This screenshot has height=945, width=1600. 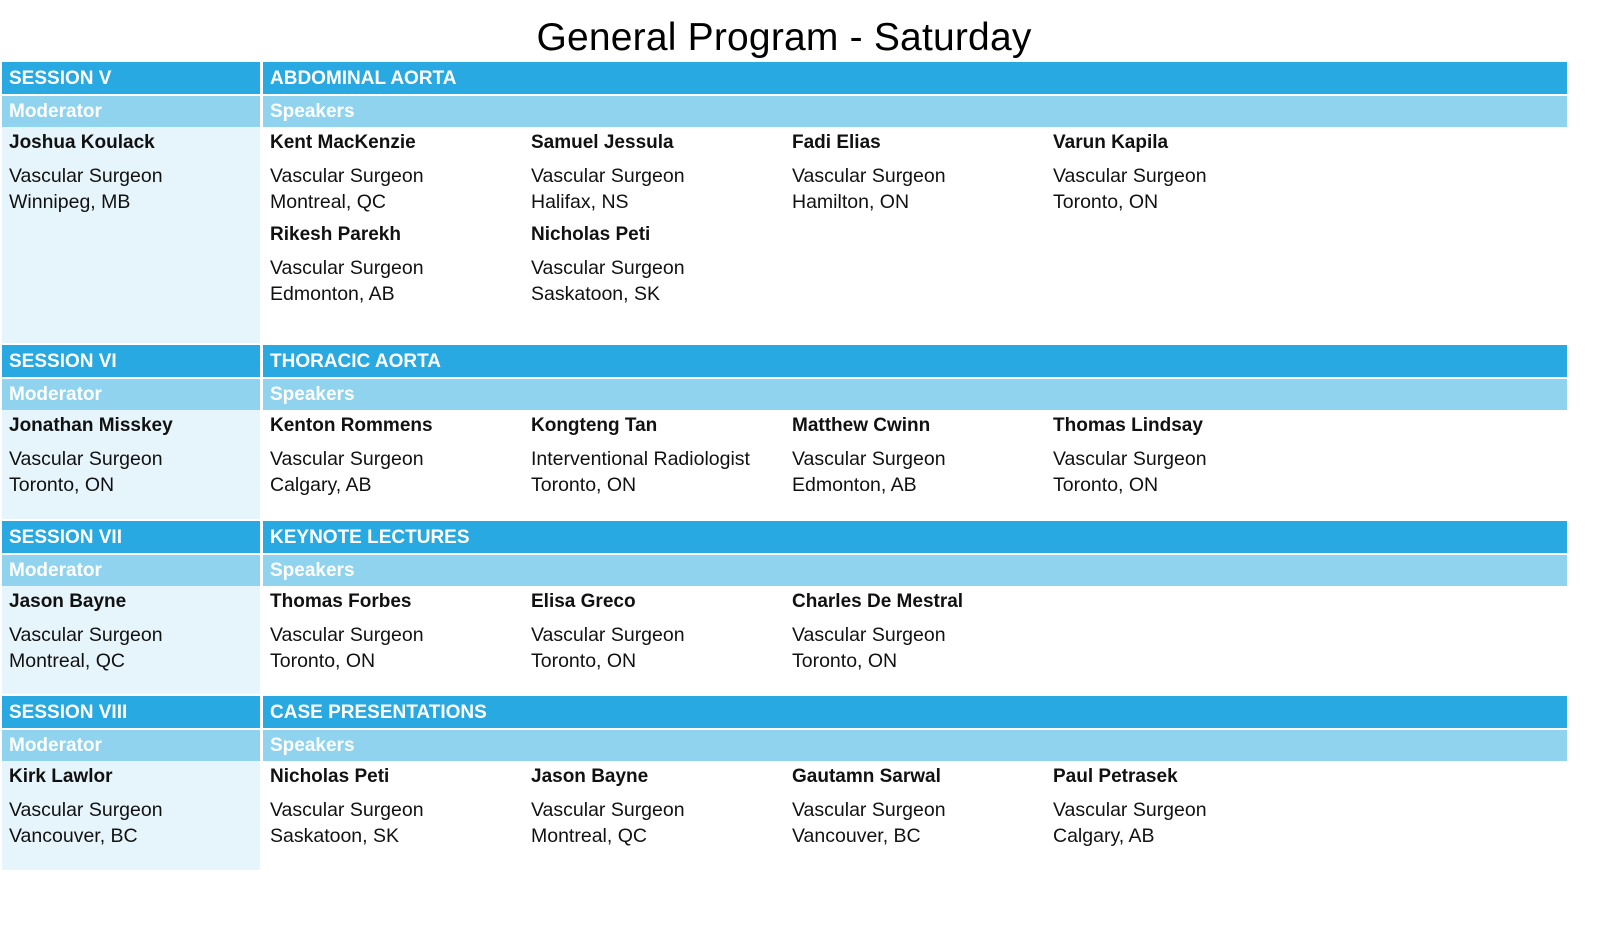 What do you see at coordinates (330, 776) in the screenshot?
I see `speaker-name: Nicholas Peti` at bounding box center [330, 776].